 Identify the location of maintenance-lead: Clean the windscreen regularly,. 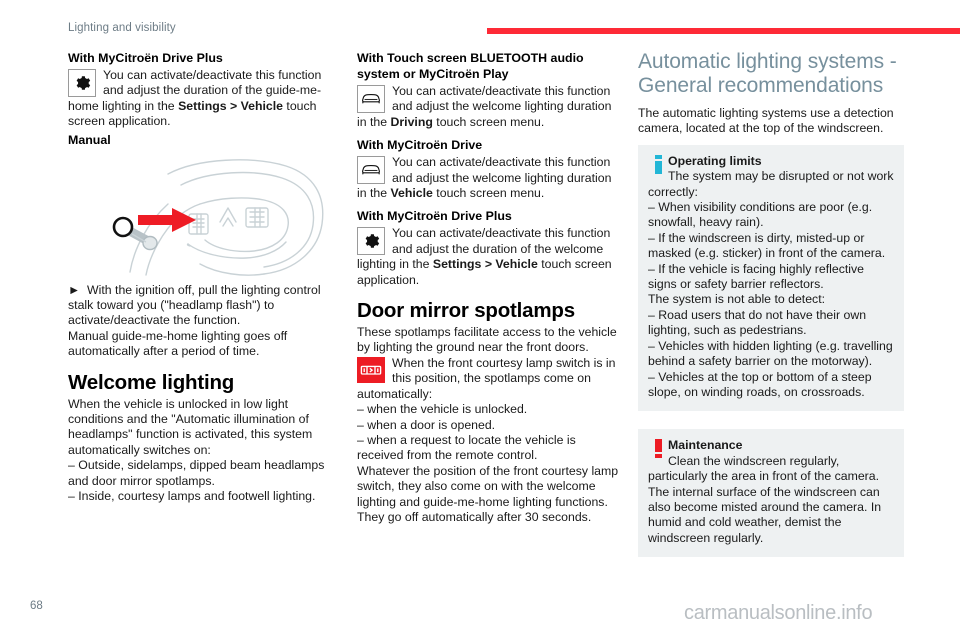
(754, 460).